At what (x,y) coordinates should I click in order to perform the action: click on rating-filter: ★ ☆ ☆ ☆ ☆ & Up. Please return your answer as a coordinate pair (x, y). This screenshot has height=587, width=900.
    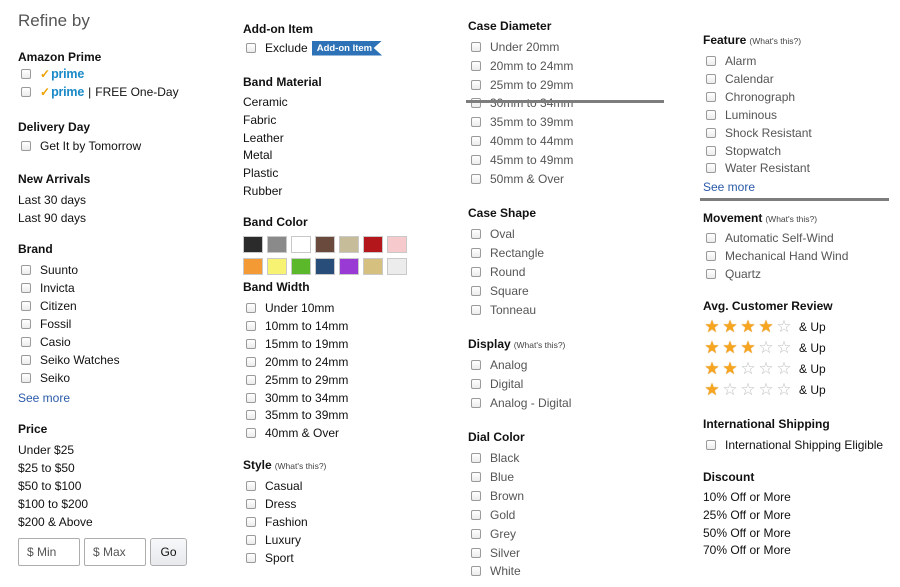
    Looking at the image, I should click on (764, 390).